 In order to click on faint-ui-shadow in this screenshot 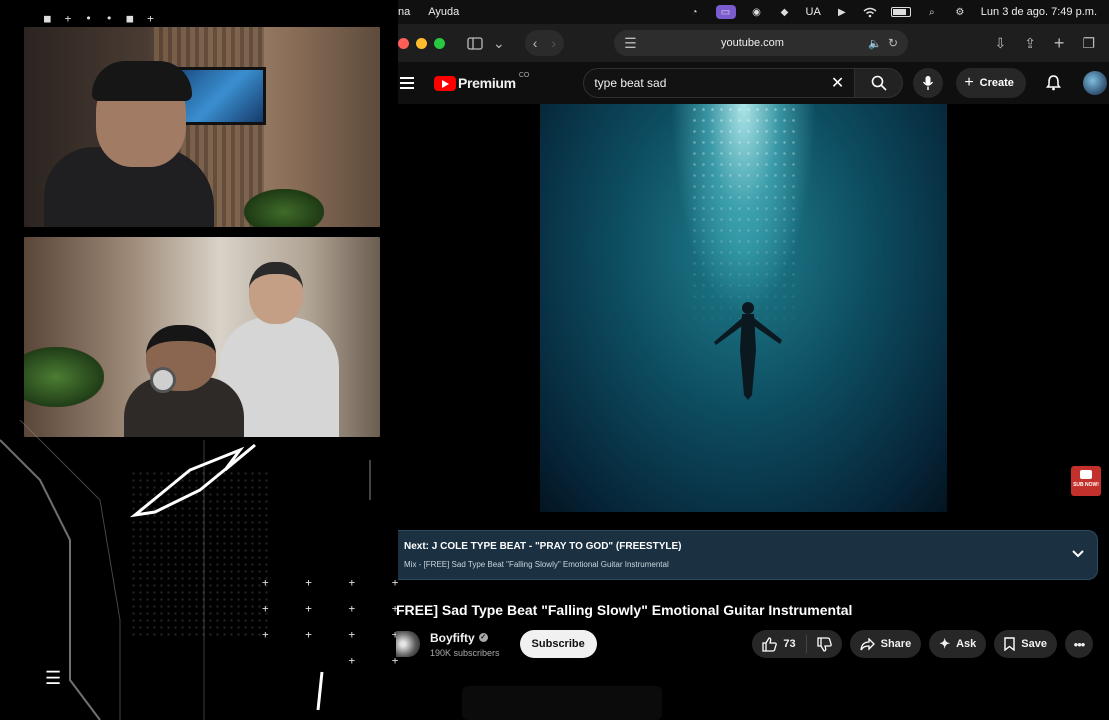, I will do `click(562, 703)`.